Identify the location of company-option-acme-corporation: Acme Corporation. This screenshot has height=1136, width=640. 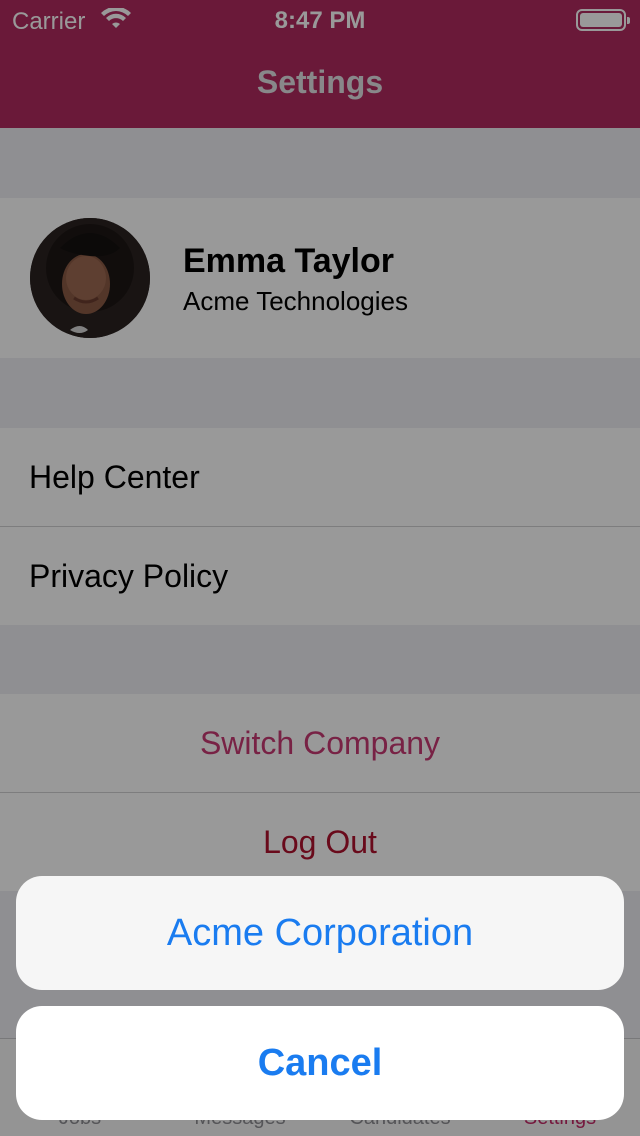
(320, 933).